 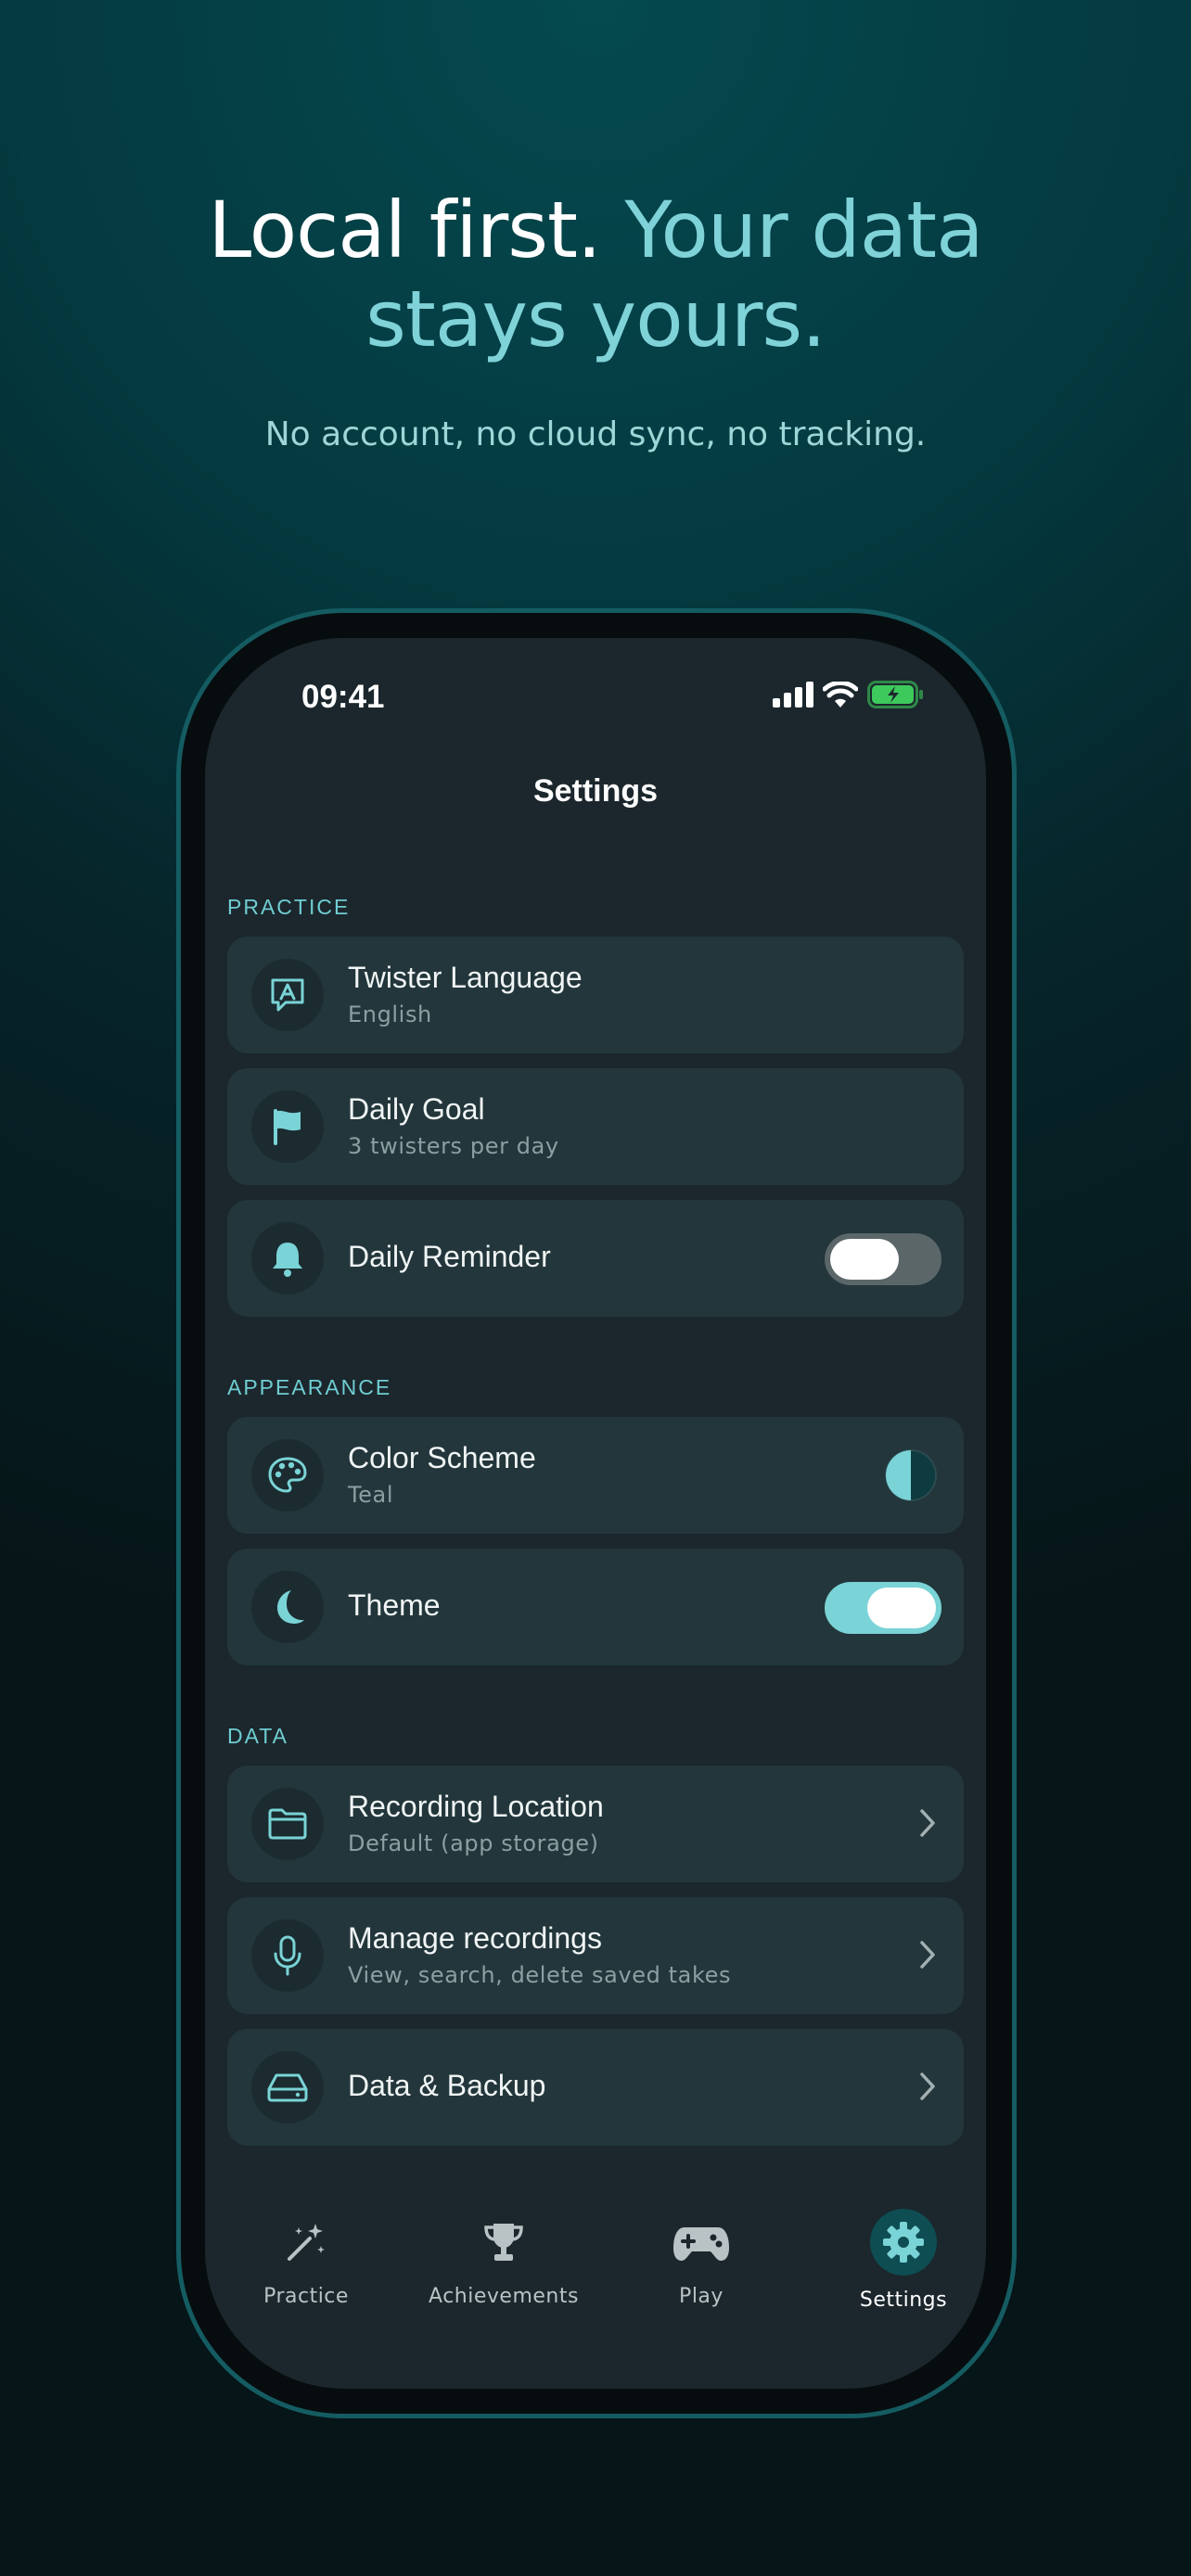 I want to click on tab-bar: Practice Achievements Play Settings, so click(x=595, y=2280).